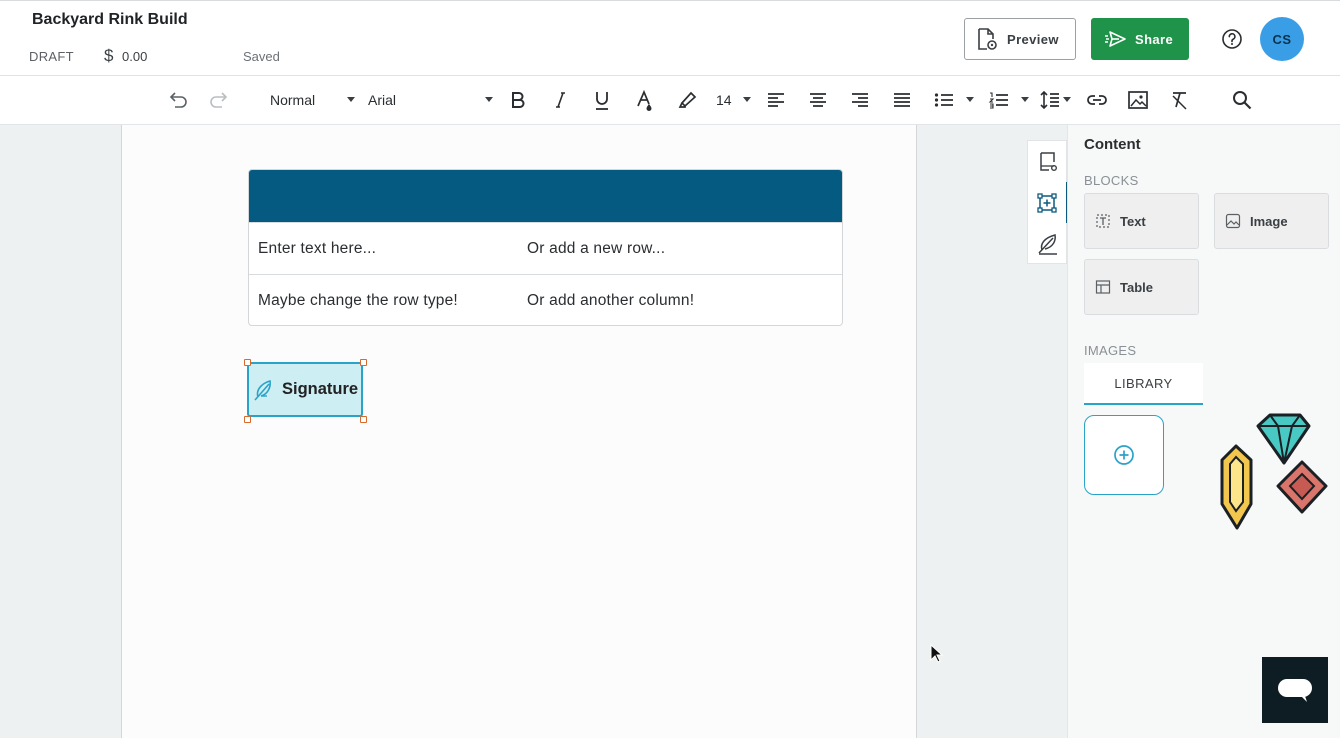 The image size is (1340, 738). I want to click on currency-symbol: $, so click(109, 55).